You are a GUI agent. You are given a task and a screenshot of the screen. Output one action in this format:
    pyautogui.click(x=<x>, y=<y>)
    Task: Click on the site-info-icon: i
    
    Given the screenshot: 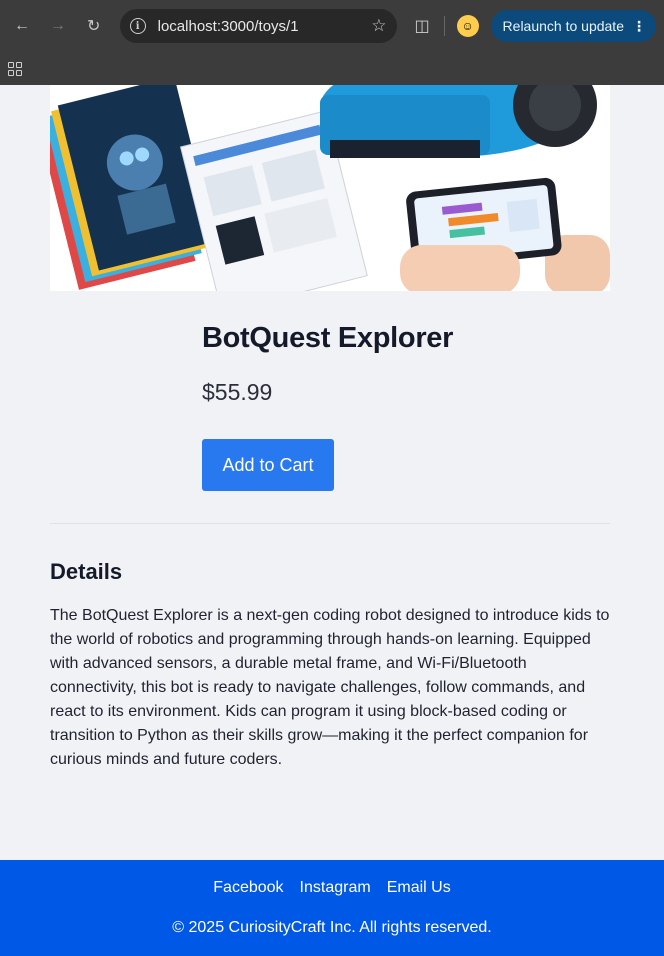 What is the action you would take?
    pyautogui.click(x=137, y=26)
    